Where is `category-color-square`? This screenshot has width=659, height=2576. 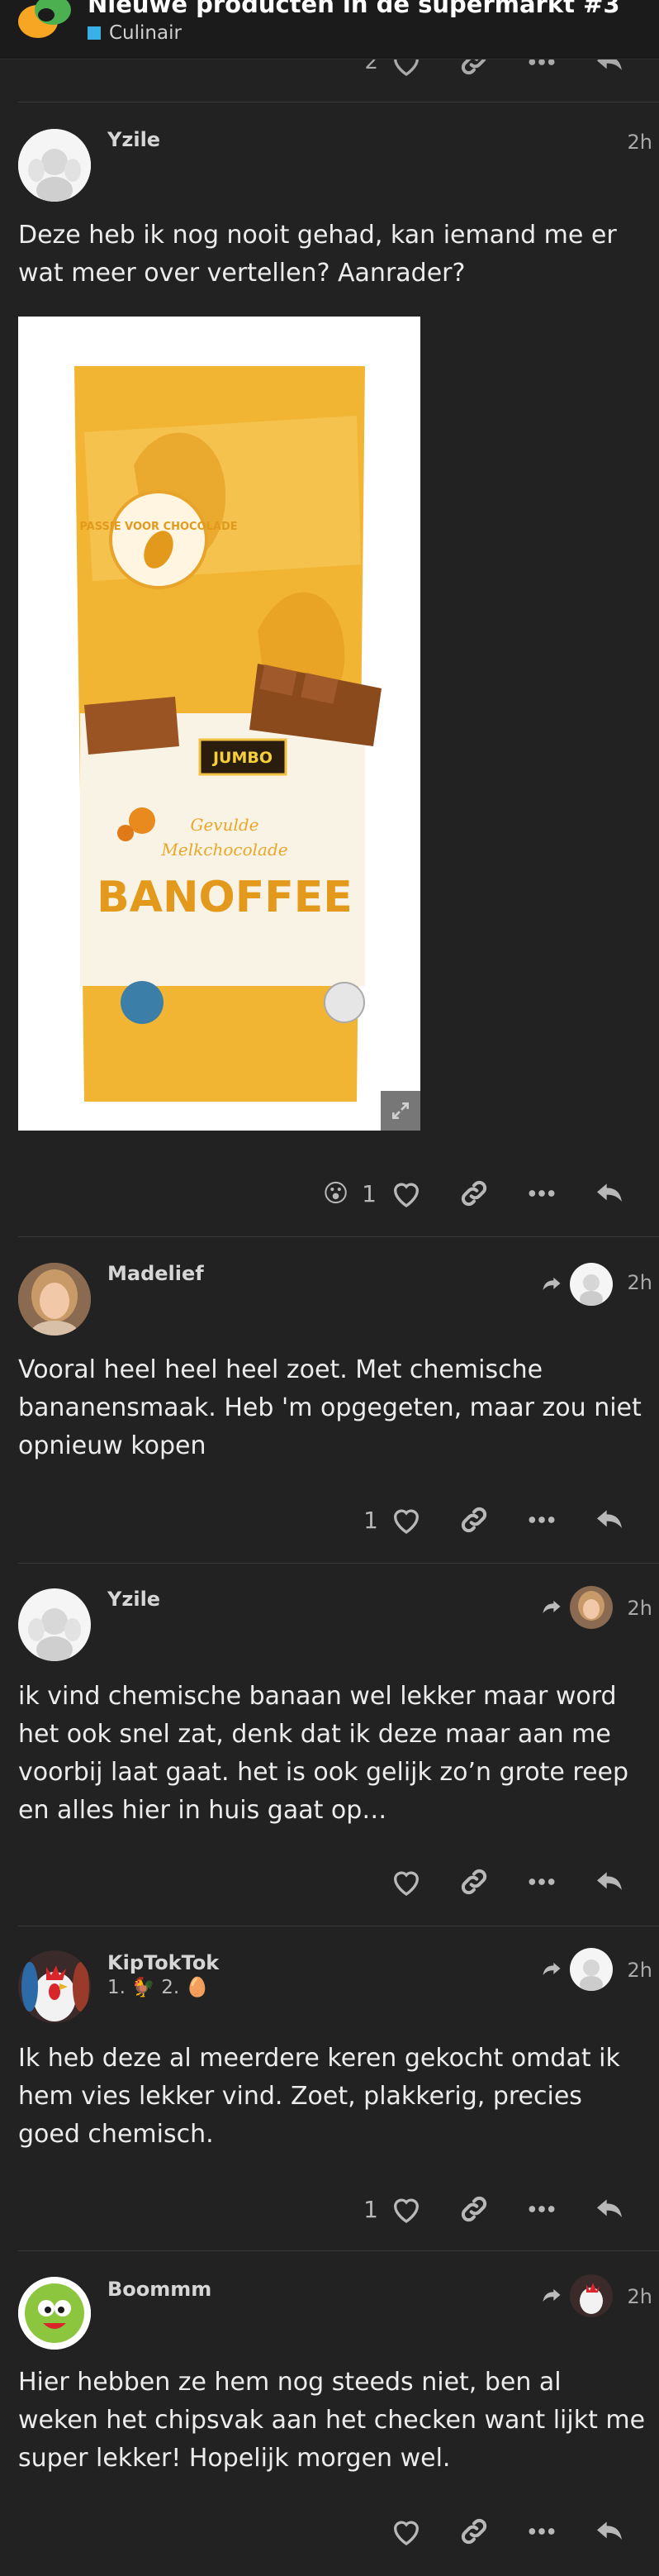 category-color-square is located at coordinates (94, 33).